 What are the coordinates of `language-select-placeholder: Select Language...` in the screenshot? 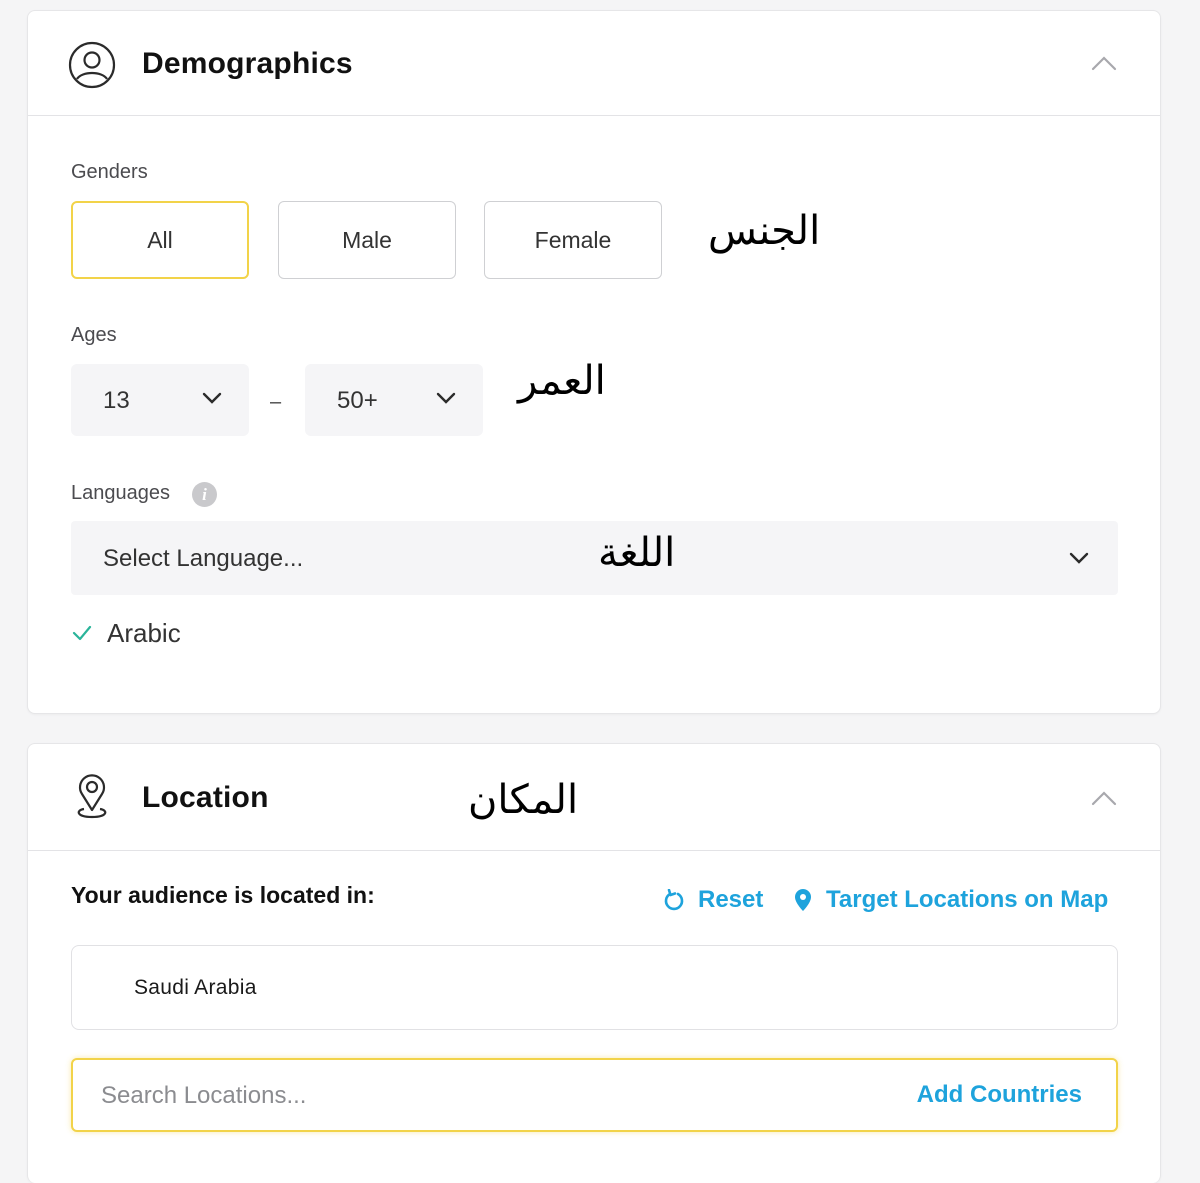 It's located at (203, 558).